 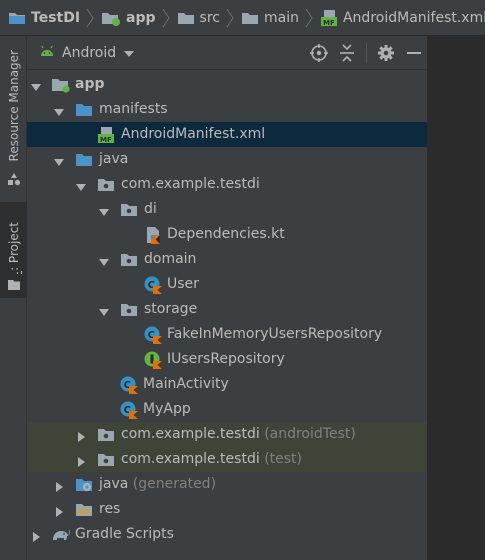 I want to click on source-set-suffix: (test), so click(x=283, y=459).